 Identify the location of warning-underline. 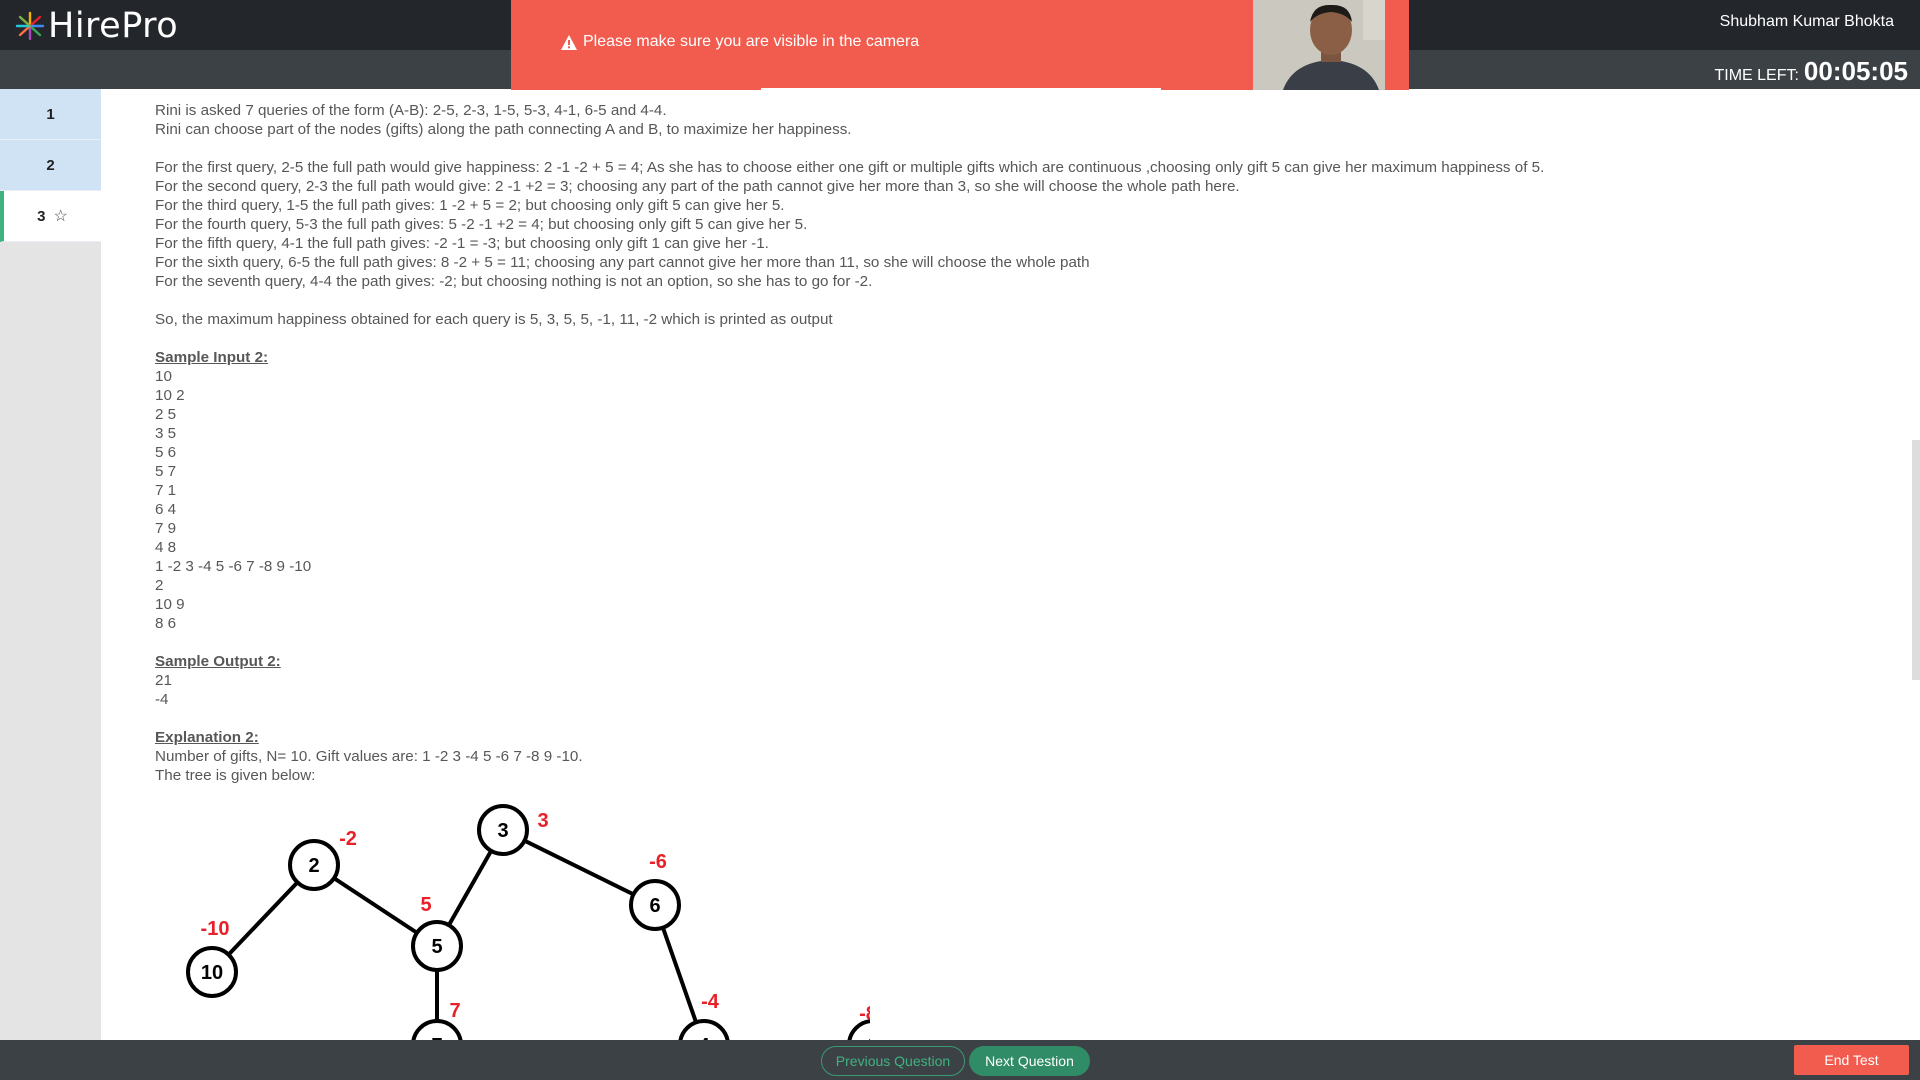
(961, 89).